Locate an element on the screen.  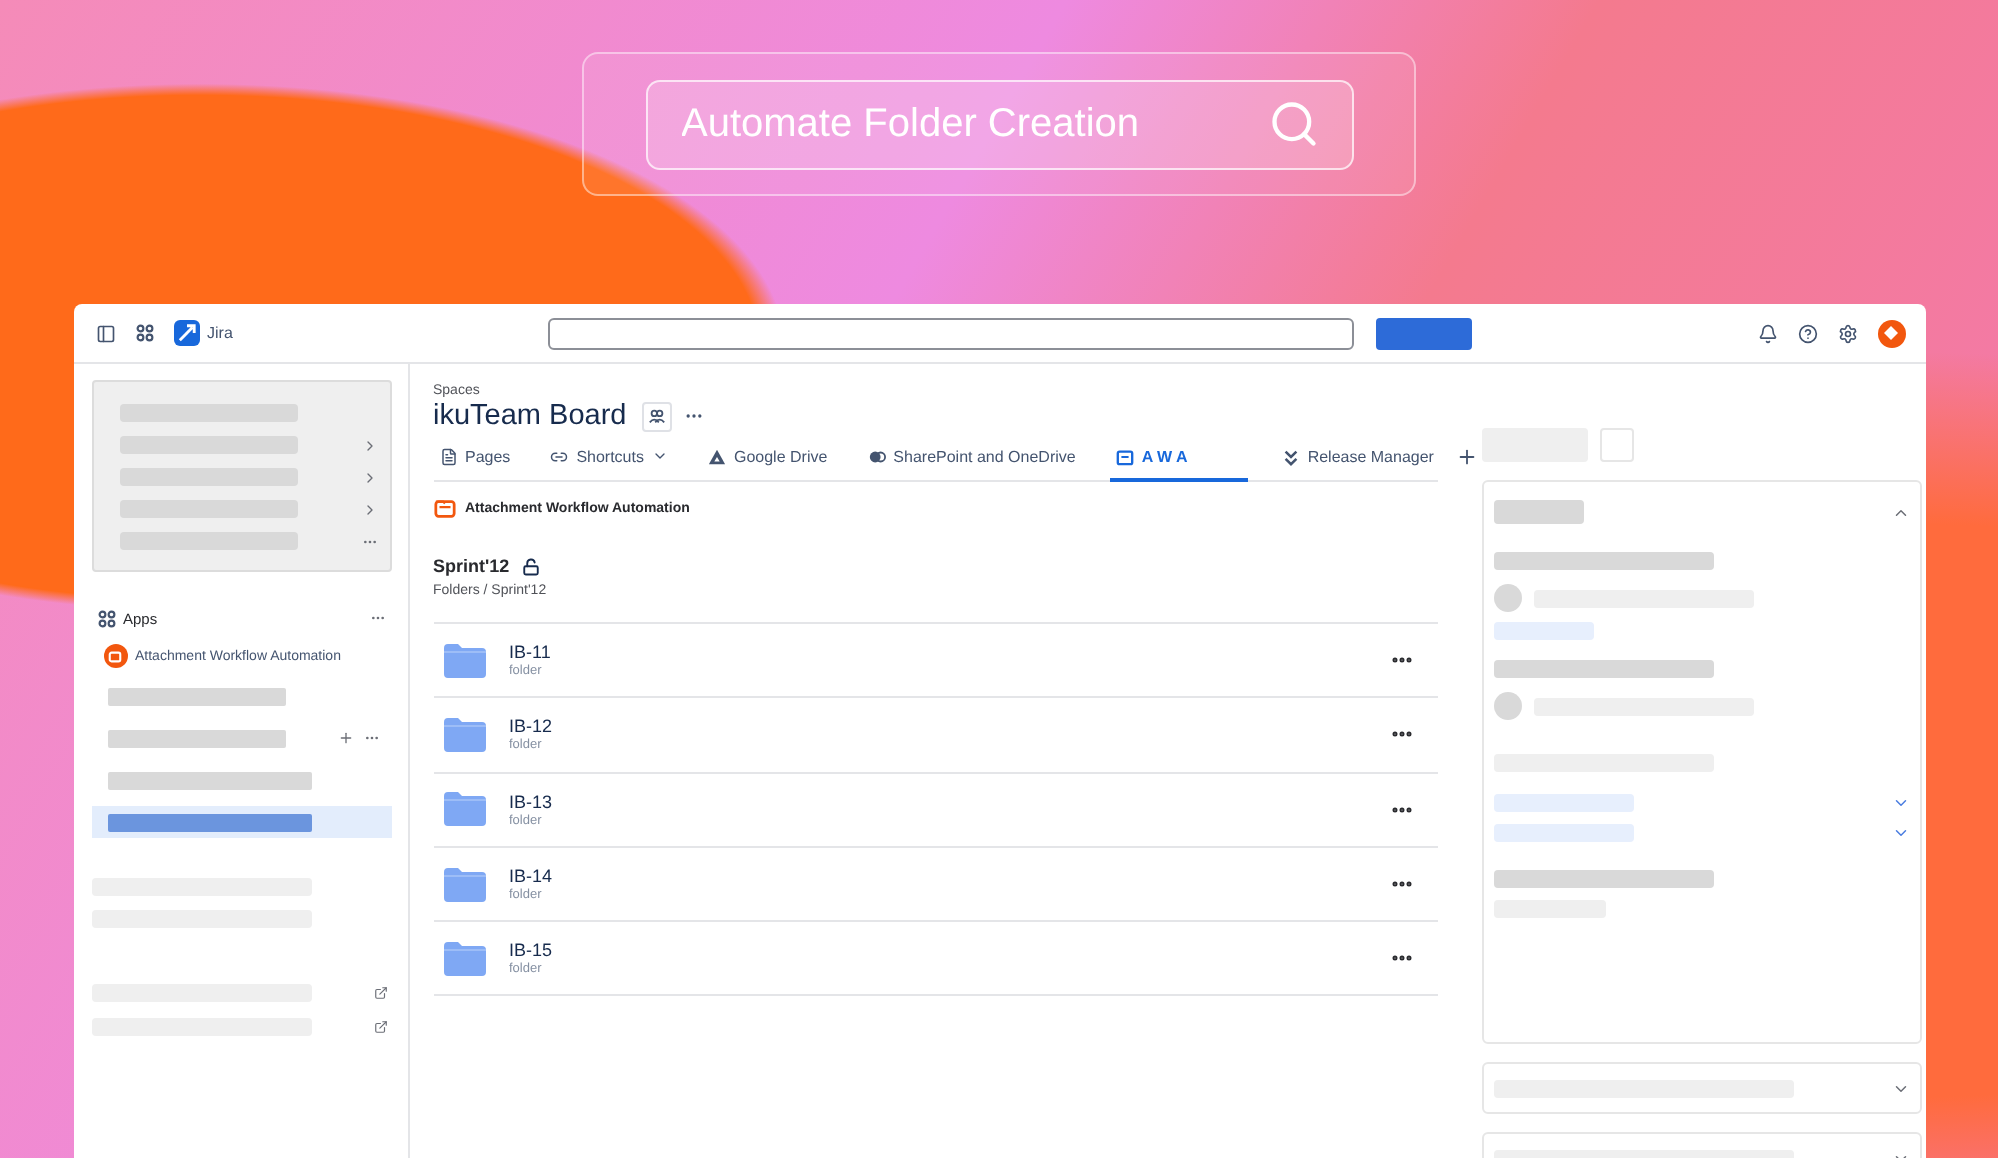
people-icon is located at coordinates (657, 416).